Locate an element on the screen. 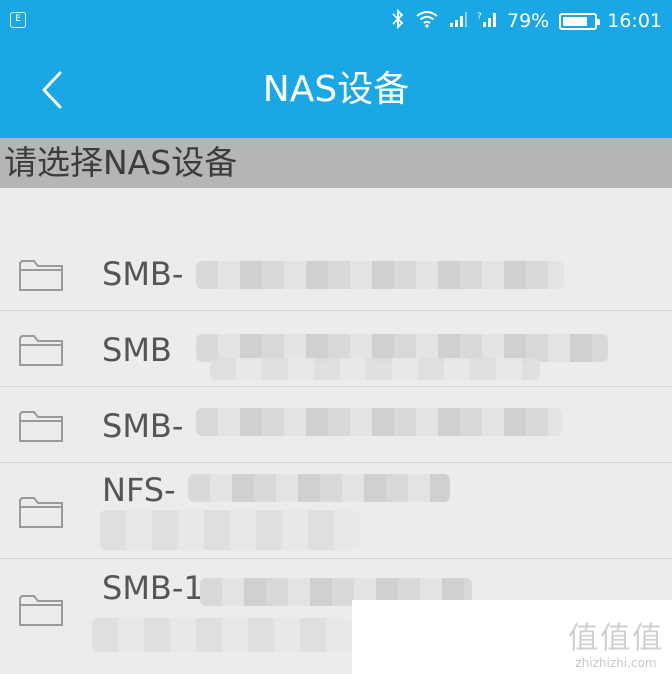  app-bar: NAS设备 is located at coordinates (336, 90).